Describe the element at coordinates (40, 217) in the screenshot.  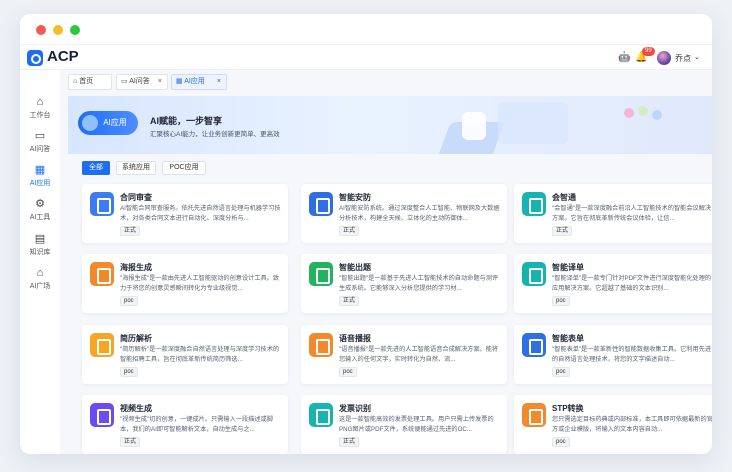
I see `sidebar-item-label: AI工具` at that location.